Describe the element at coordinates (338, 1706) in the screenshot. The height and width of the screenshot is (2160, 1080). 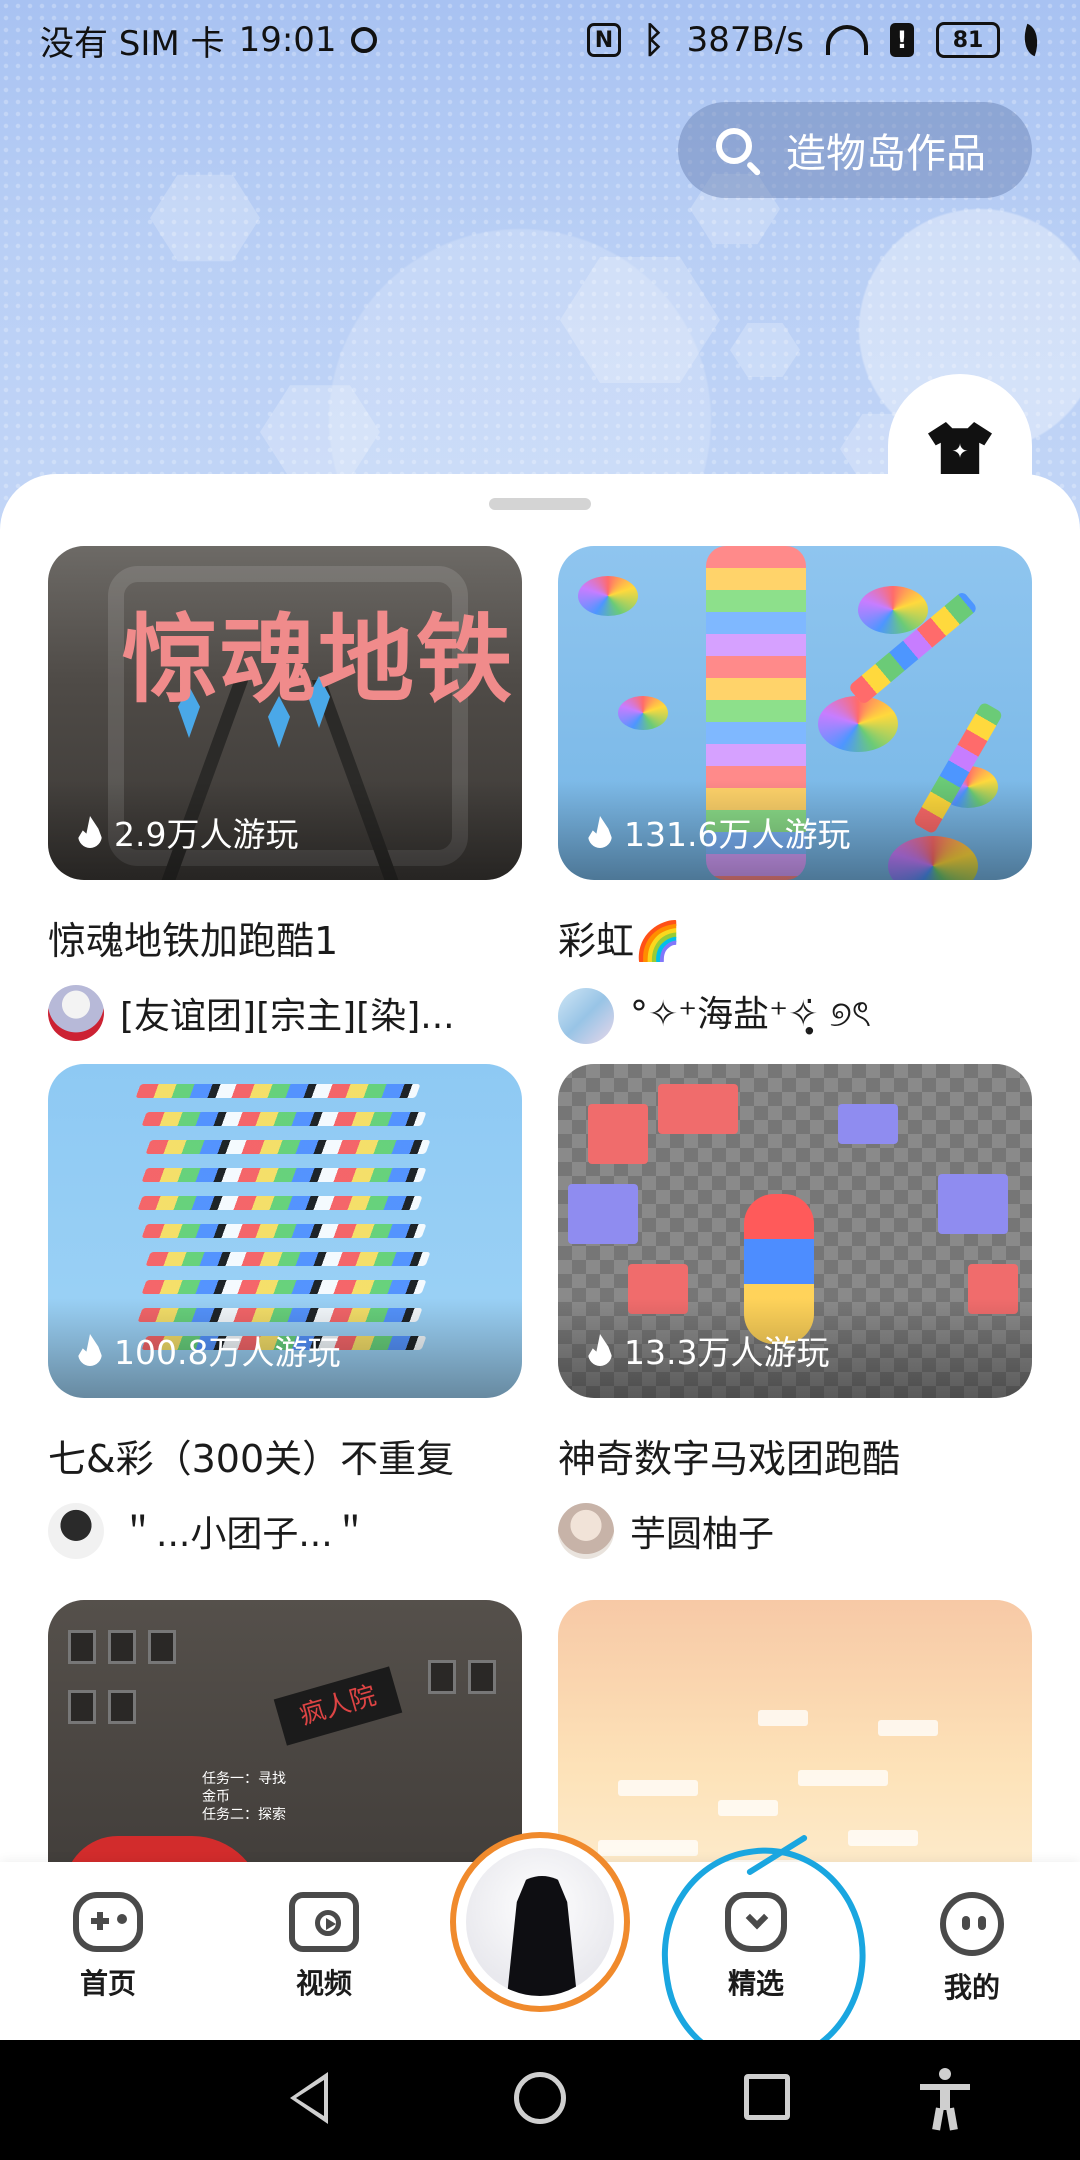
I see `thumbnail-sign: 疯人院` at that location.